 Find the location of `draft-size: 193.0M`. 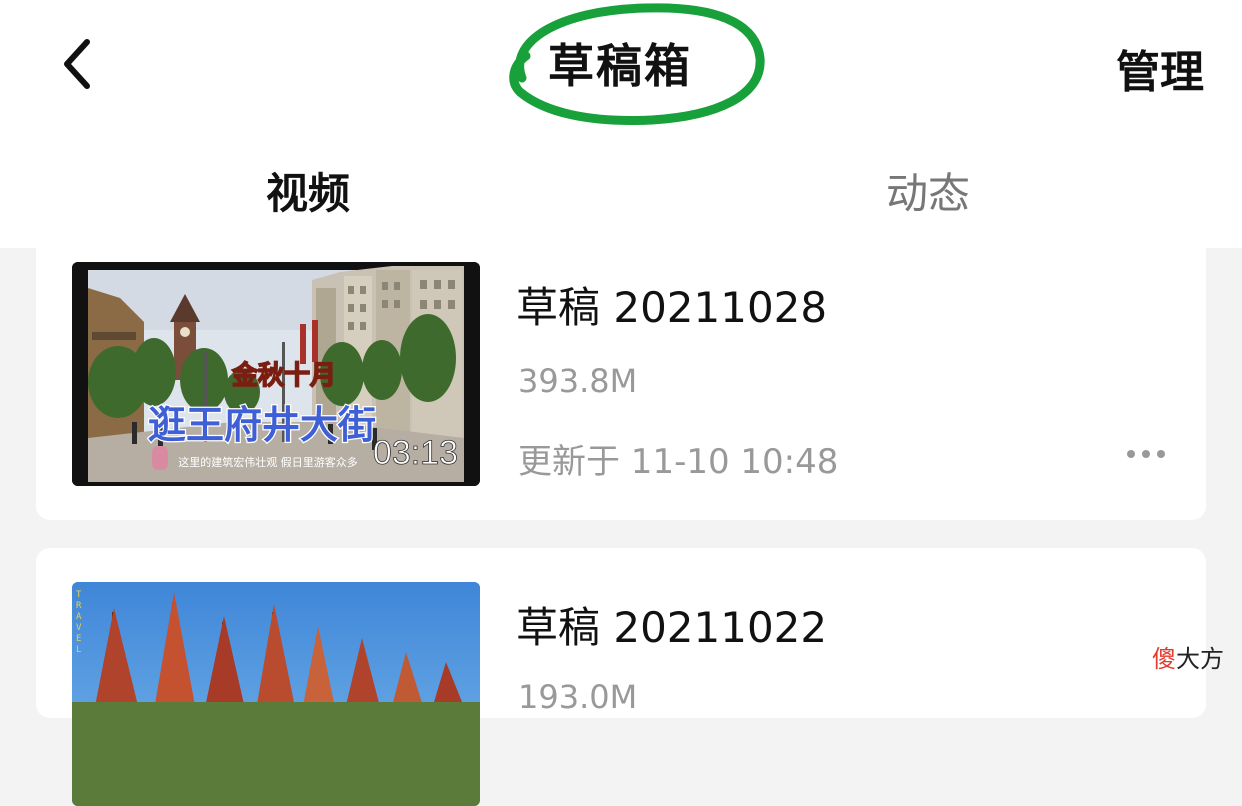

draft-size: 193.0M is located at coordinates (578, 697).